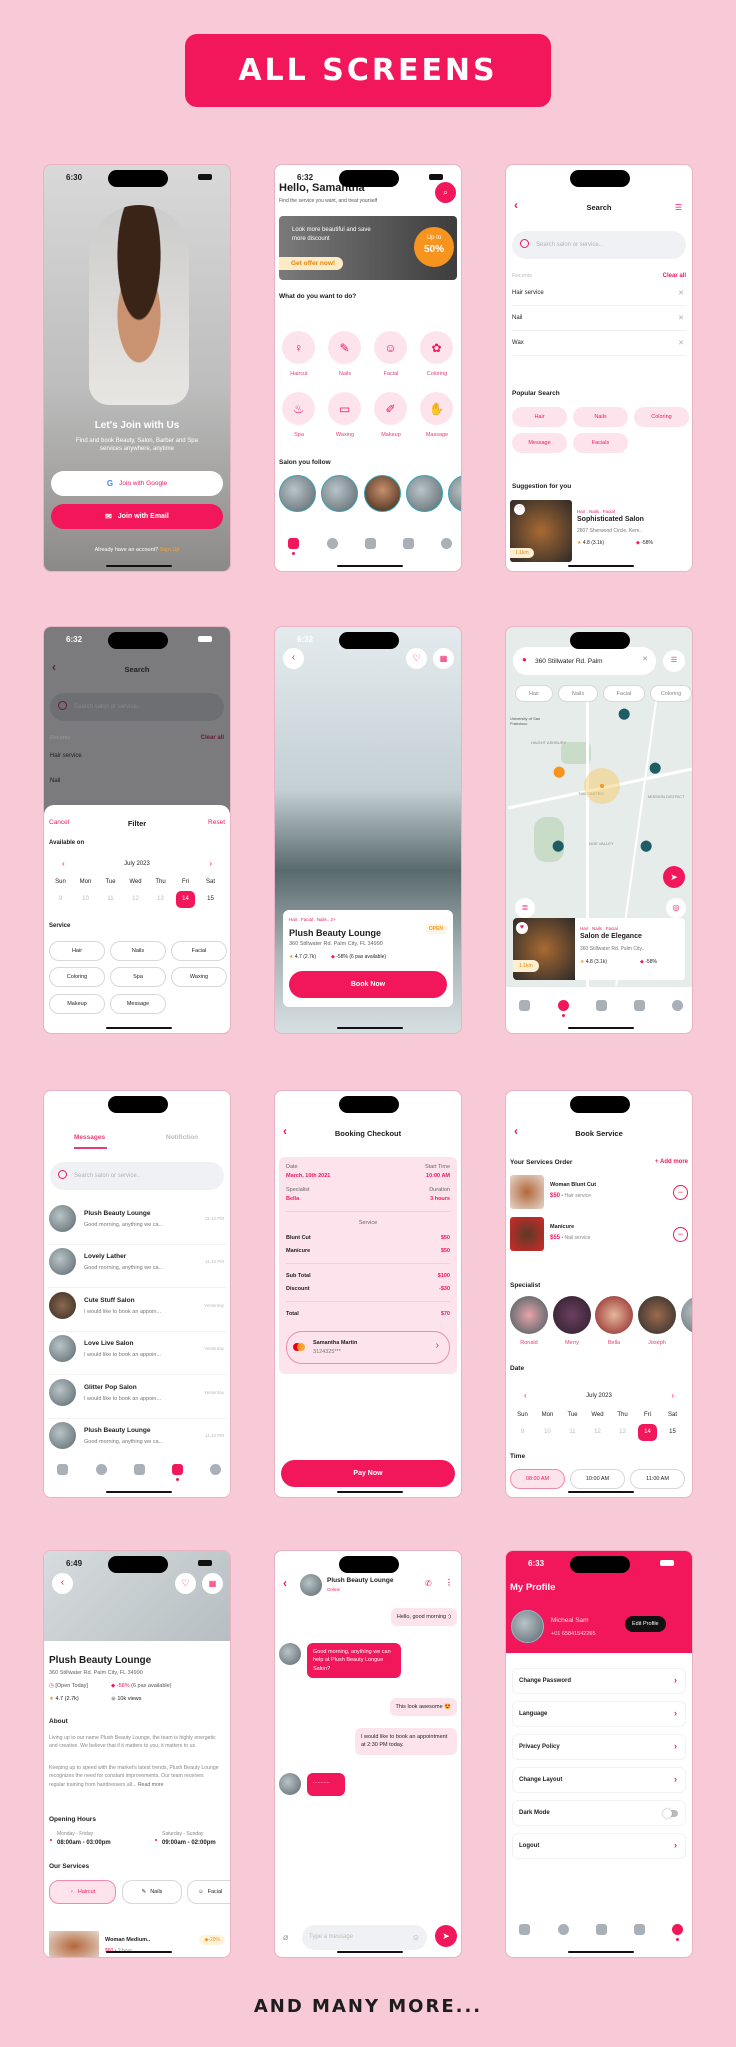 The width and height of the screenshot is (736, 2047). Describe the element at coordinates (645, 1624) in the screenshot. I see `edit-profile-button: Edit Profile` at that location.